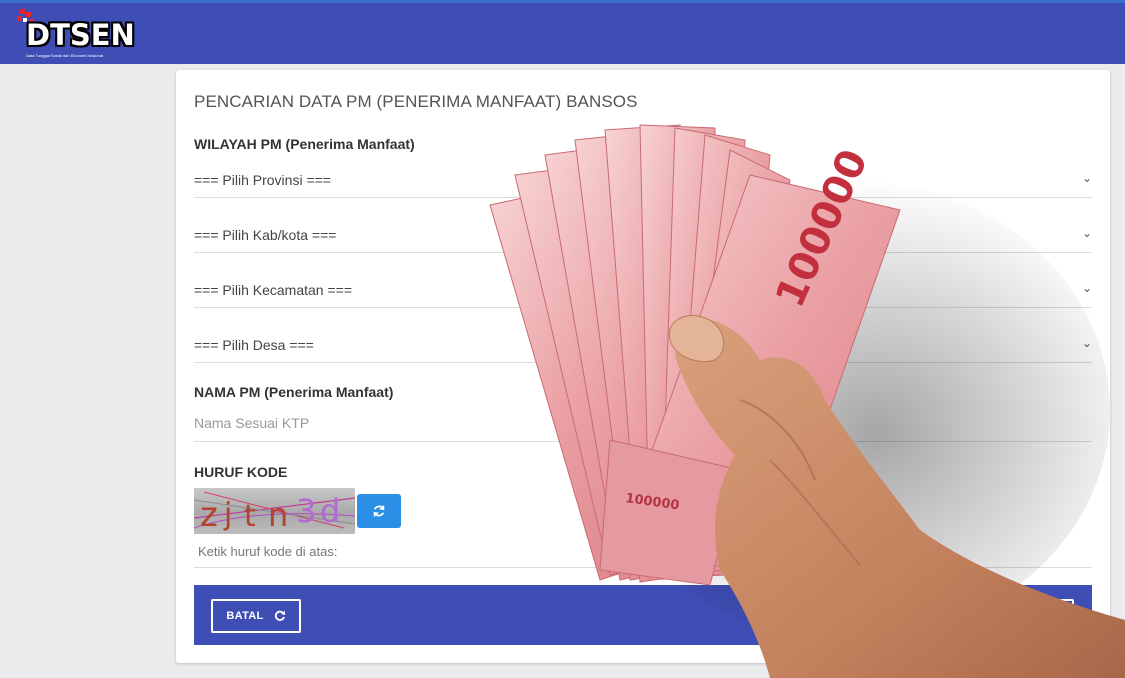  Describe the element at coordinates (304, 144) in the screenshot. I see `wilayah-label: WILAYAH PM (Penerima Manfaat)` at that location.